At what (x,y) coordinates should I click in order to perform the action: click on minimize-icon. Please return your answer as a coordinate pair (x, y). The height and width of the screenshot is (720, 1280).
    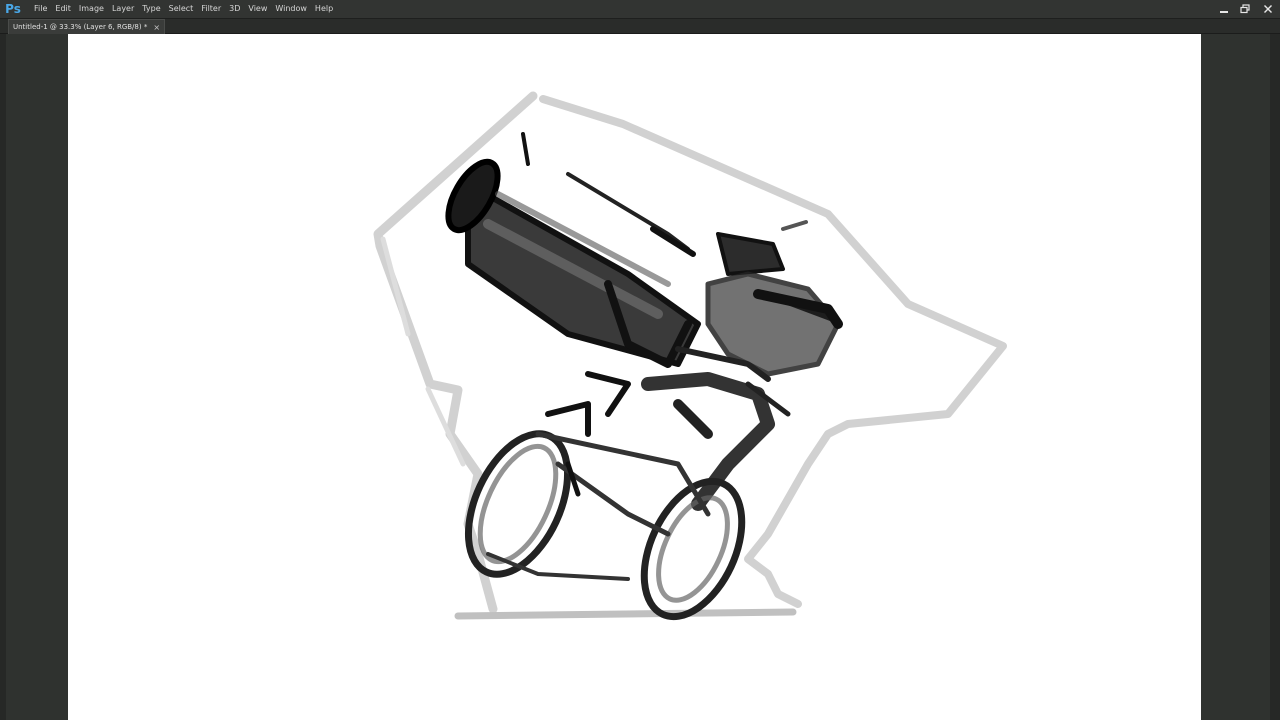
    Looking at the image, I should click on (1224, 9).